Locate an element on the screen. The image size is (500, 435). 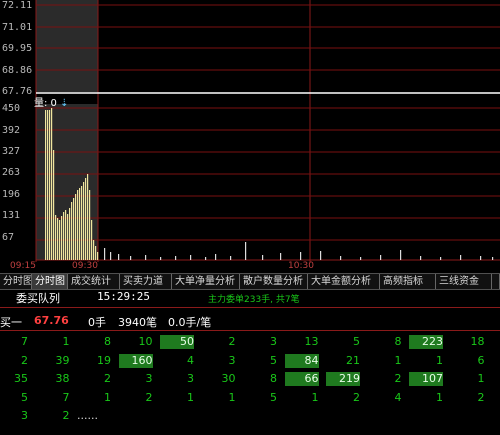
queue-summary: 主力委单233手, 共7笔 is located at coordinates (254, 300).